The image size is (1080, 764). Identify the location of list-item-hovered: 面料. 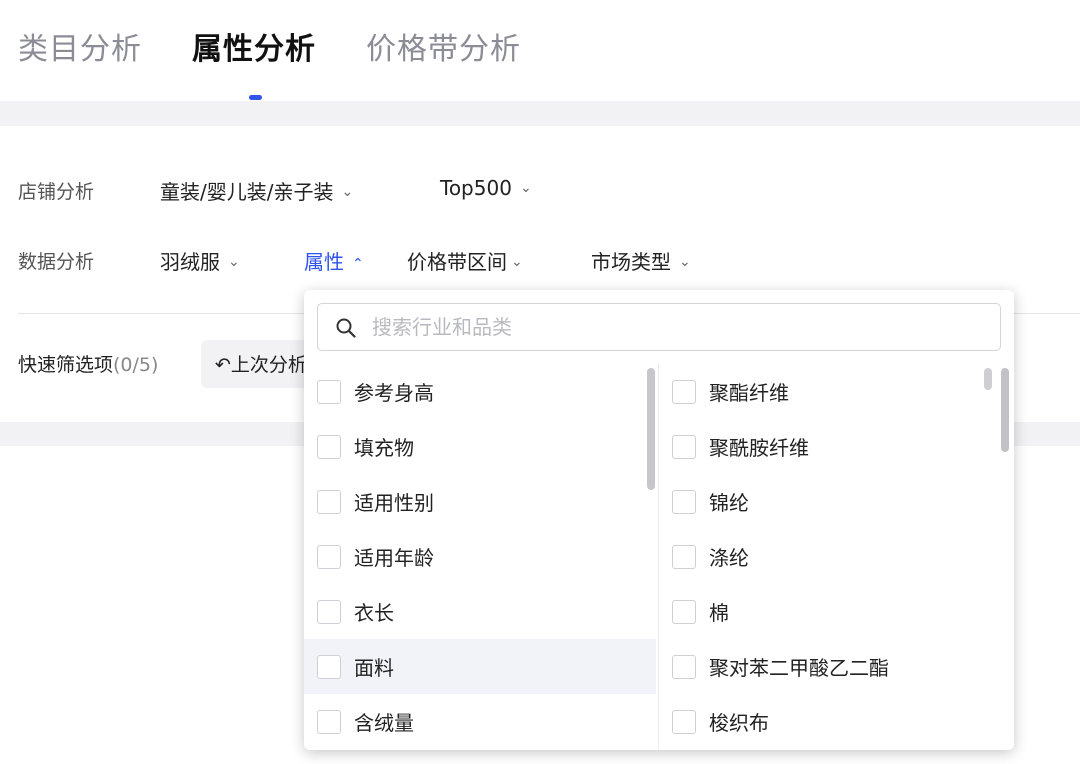
(480, 666).